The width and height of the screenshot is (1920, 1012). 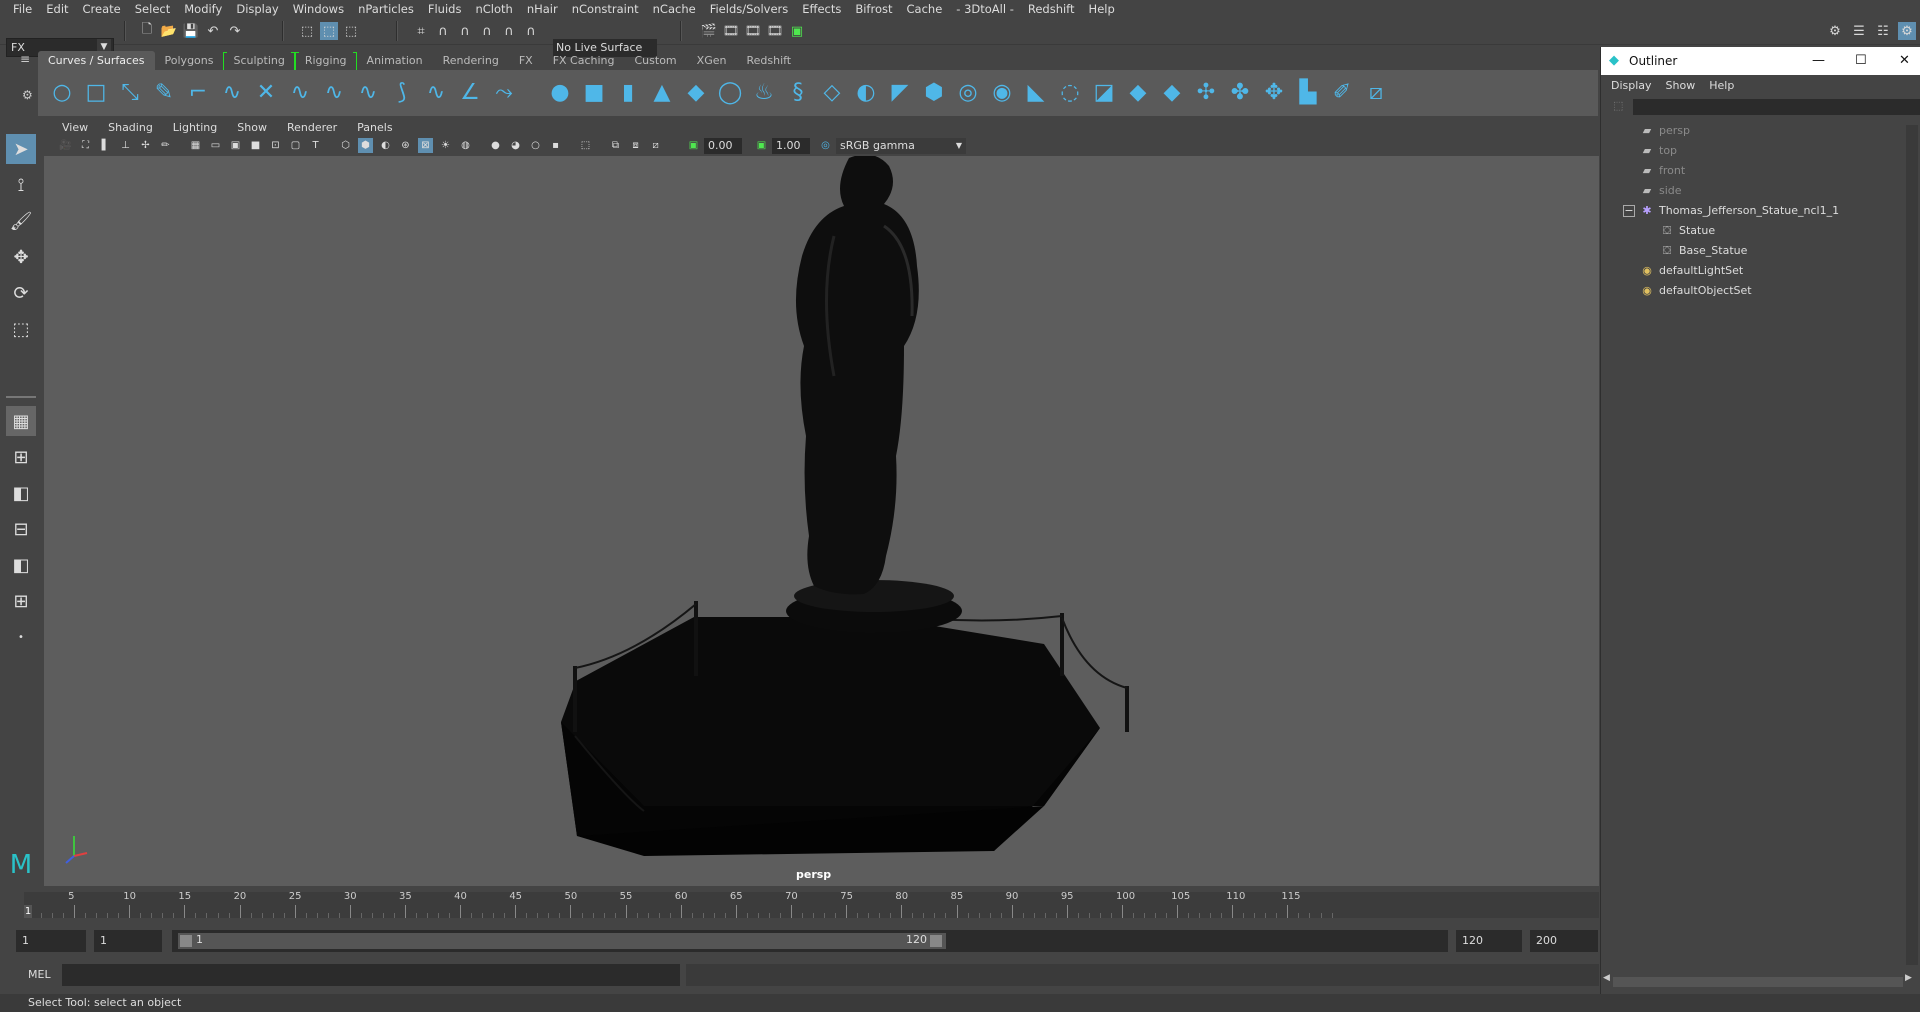 What do you see at coordinates (266, 92) in the screenshot?
I see `intersect-curve-icon: ✕` at bounding box center [266, 92].